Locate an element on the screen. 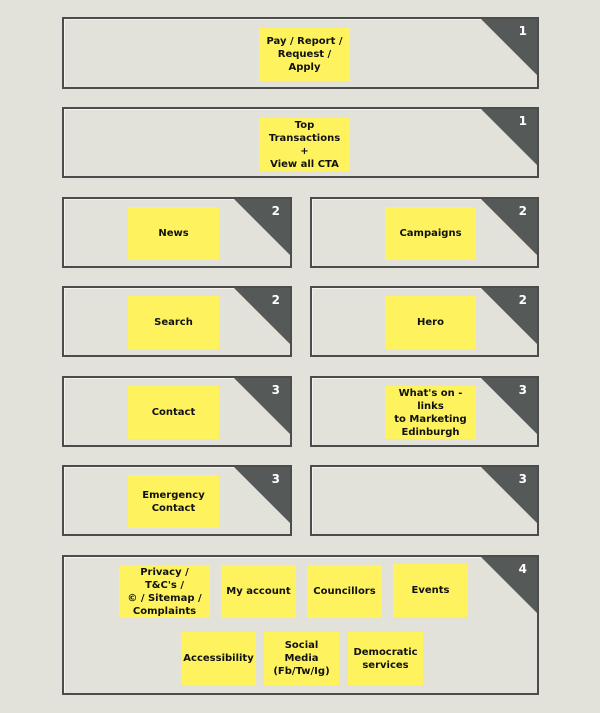 The image size is (600, 713). priority-panel-empty: 3 is located at coordinates (424, 500).